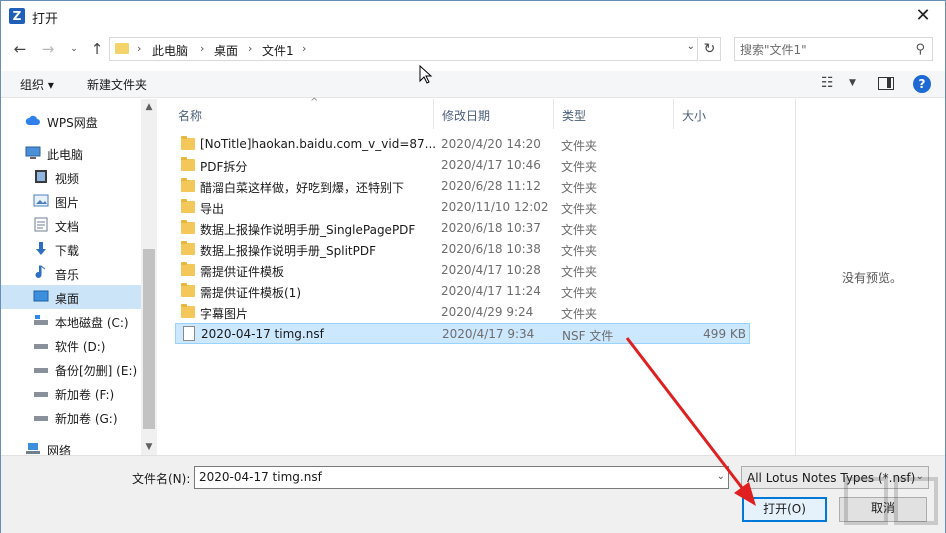  I want to click on help-icon: ?, so click(922, 84).